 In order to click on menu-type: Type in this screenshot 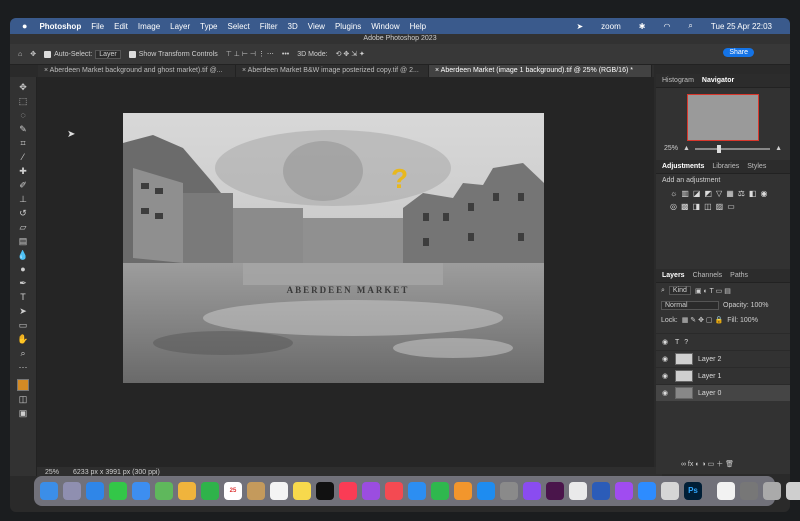, I will do `click(208, 26)`.